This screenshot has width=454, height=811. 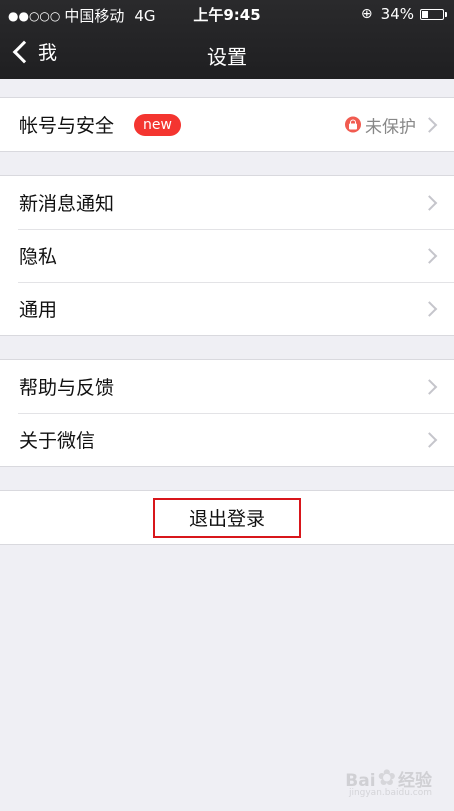 I want to click on settings-item-notifications: 新消息通知, so click(x=227, y=202).